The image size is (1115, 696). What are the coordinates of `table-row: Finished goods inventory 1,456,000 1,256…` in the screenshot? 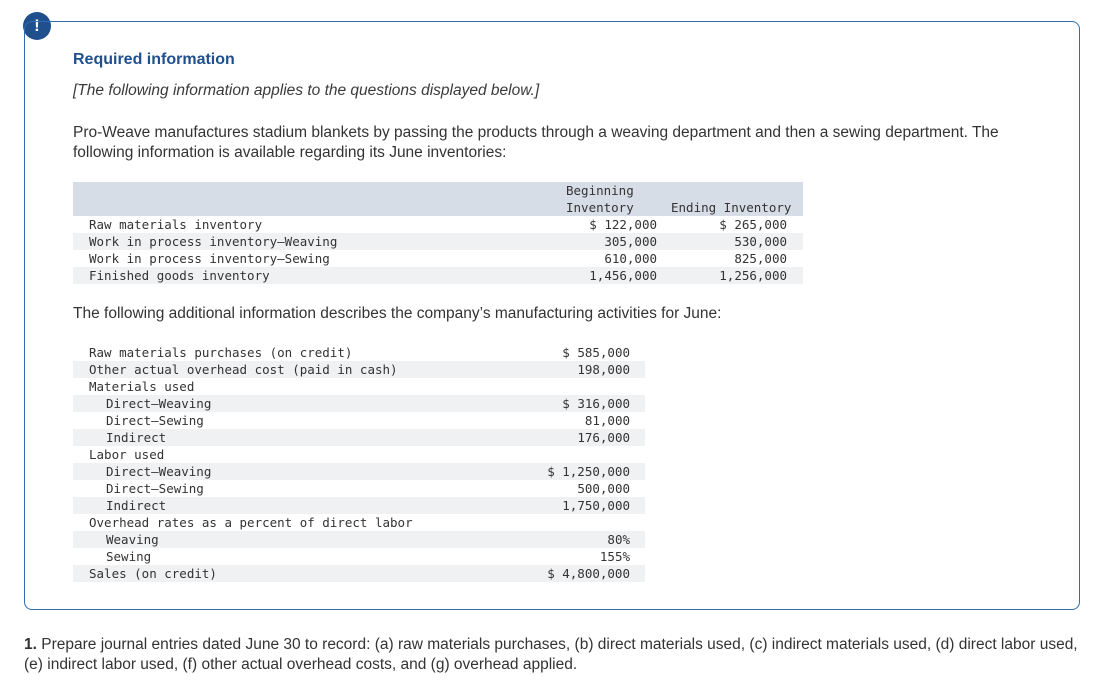 It's located at (438, 275).